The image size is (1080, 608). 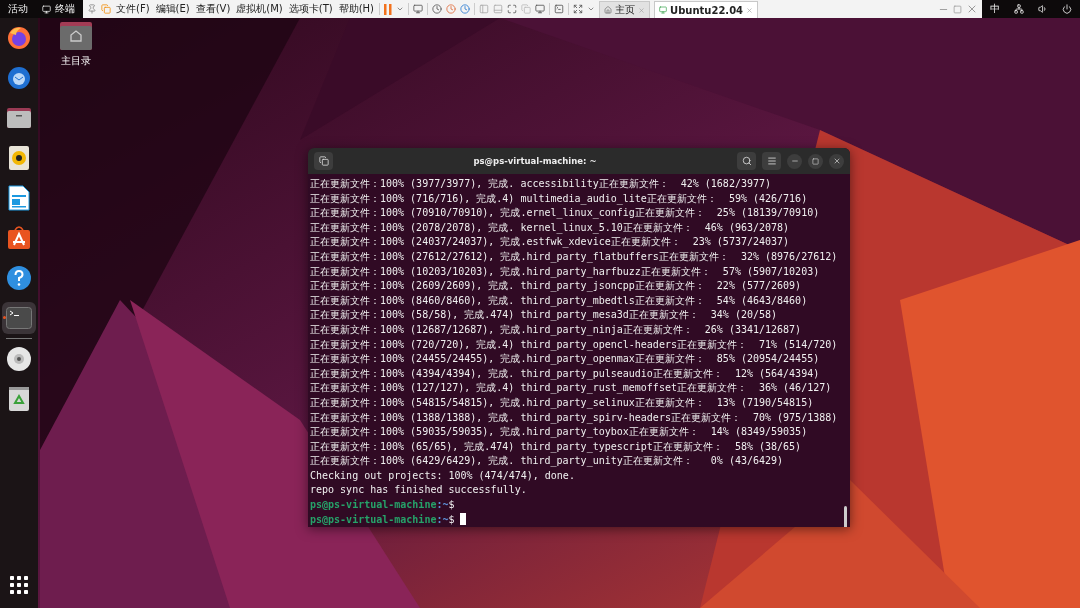 I want to click on desktop-icon-label: 主目录, so click(x=76, y=61).